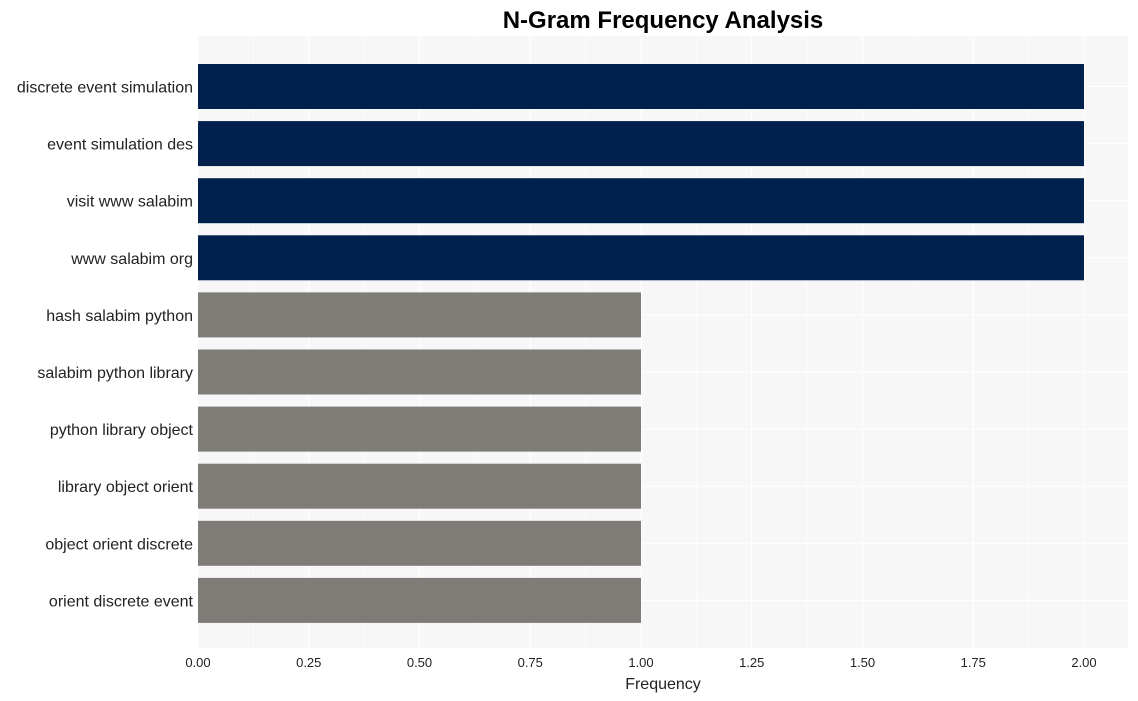 This screenshot has height=701, width=1138. I want to click on y-tick-label: discrete event simulation, so click(105, 88).